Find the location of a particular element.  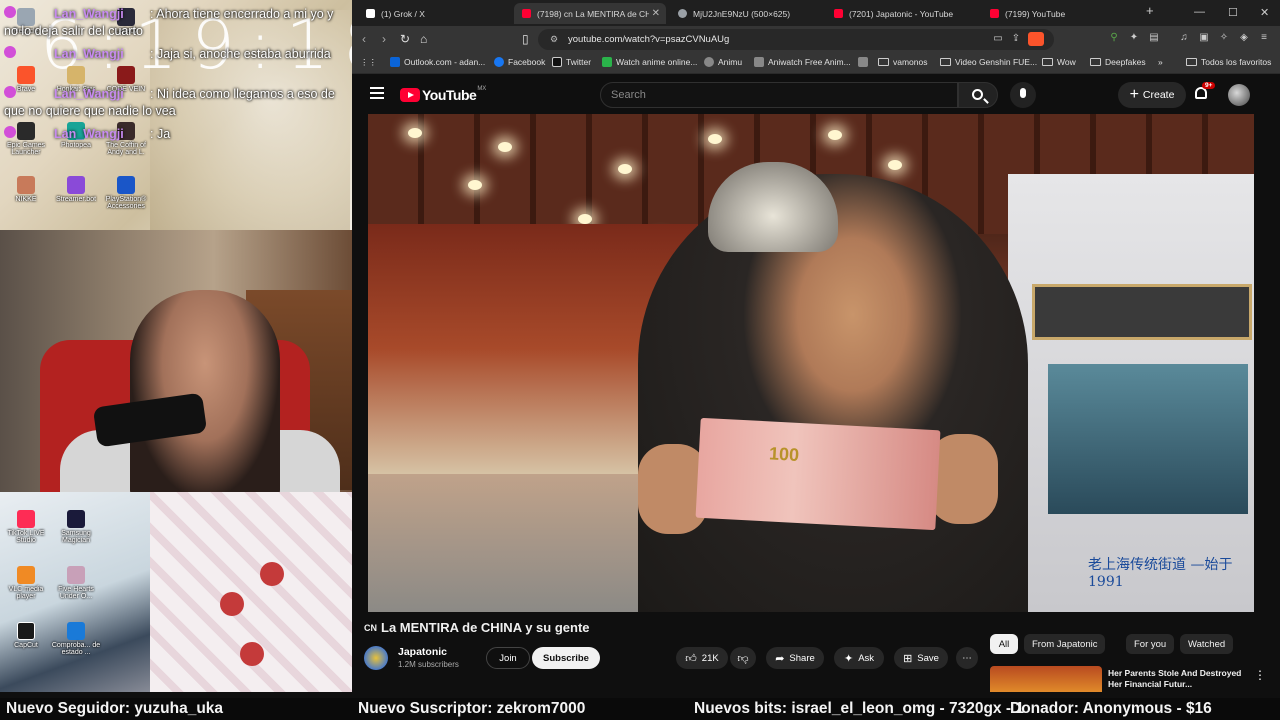

wallet-icon: ▣ is located at coordinates (1204, 38).